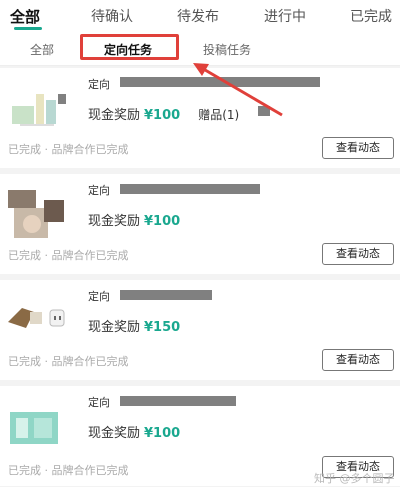 Image resolution: width=400 pixels, height=487 pixels. I want to click on sub-tab-bar: 全部 定向任务 投稿任务, so click(200, 50).